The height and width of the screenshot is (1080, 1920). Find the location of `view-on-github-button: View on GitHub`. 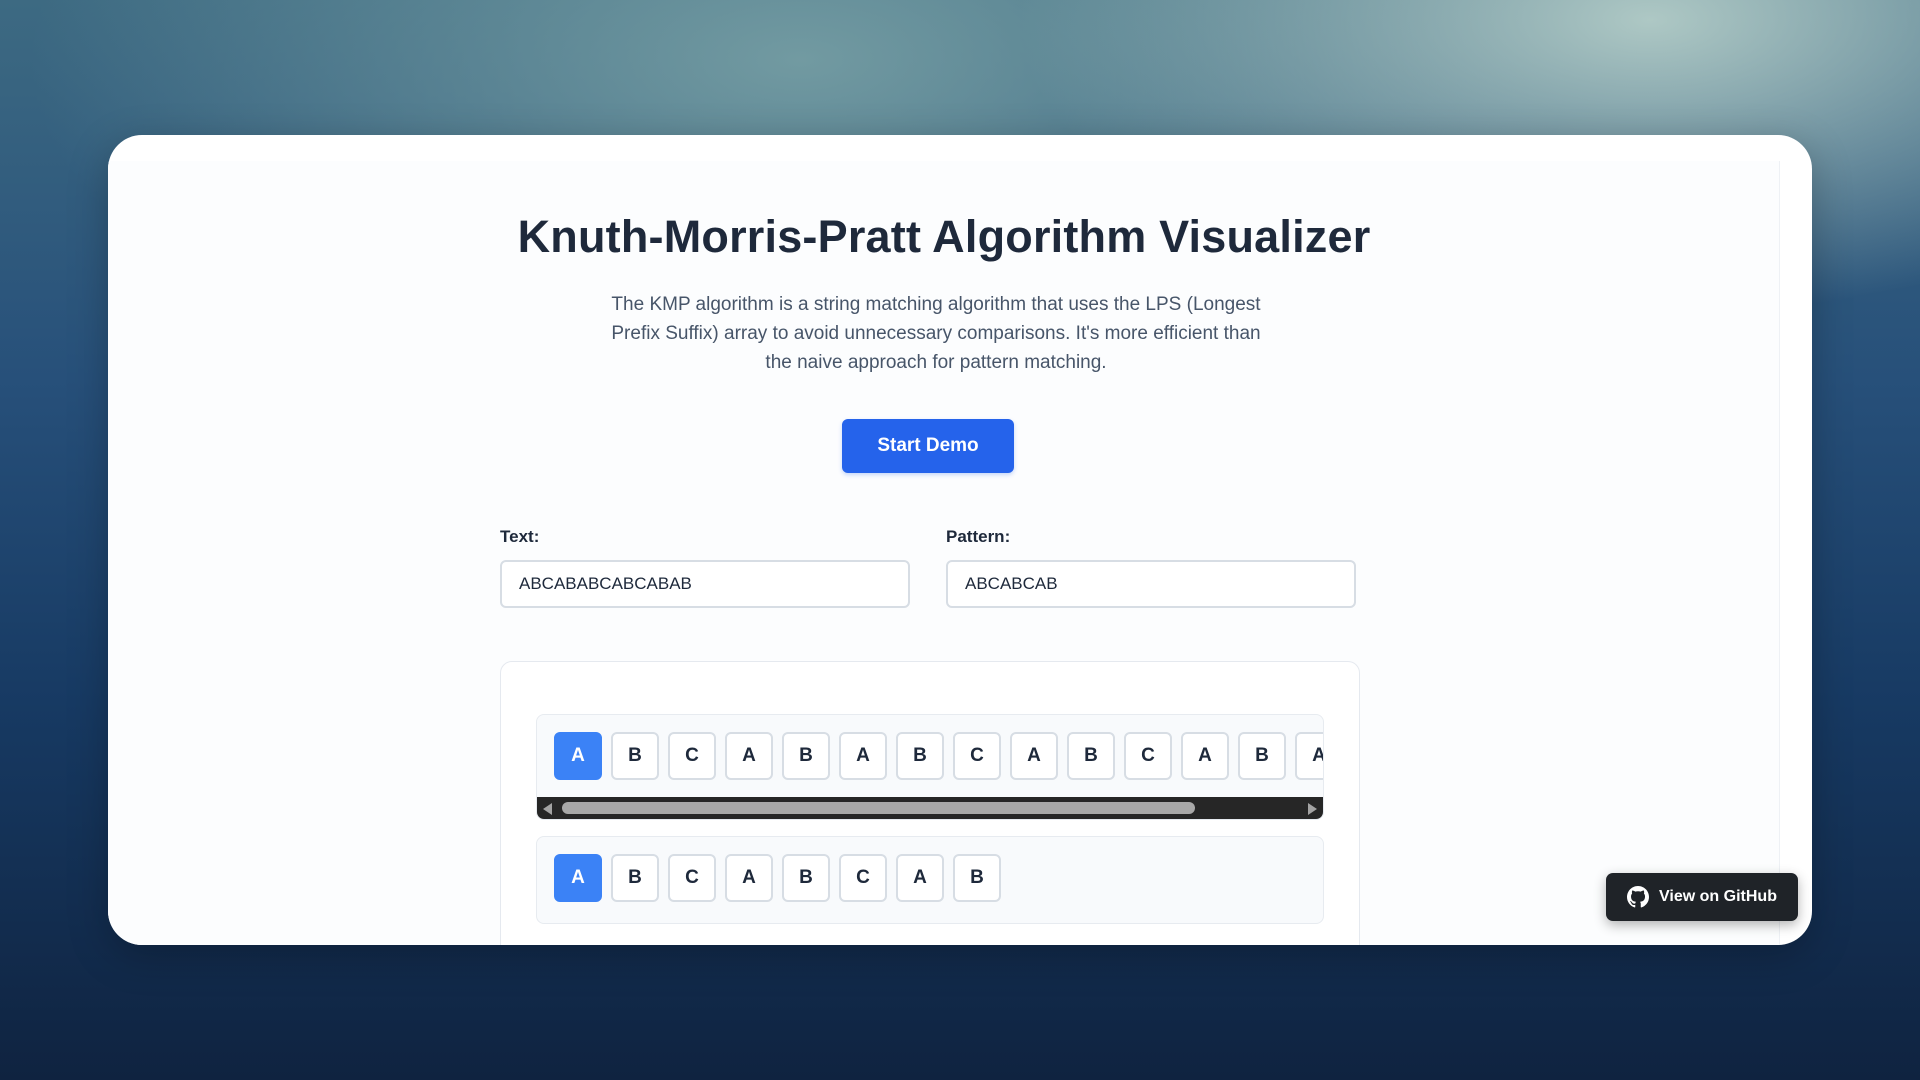

view-on-github-button: View on GitHub is located at coordinates (1702, 897).